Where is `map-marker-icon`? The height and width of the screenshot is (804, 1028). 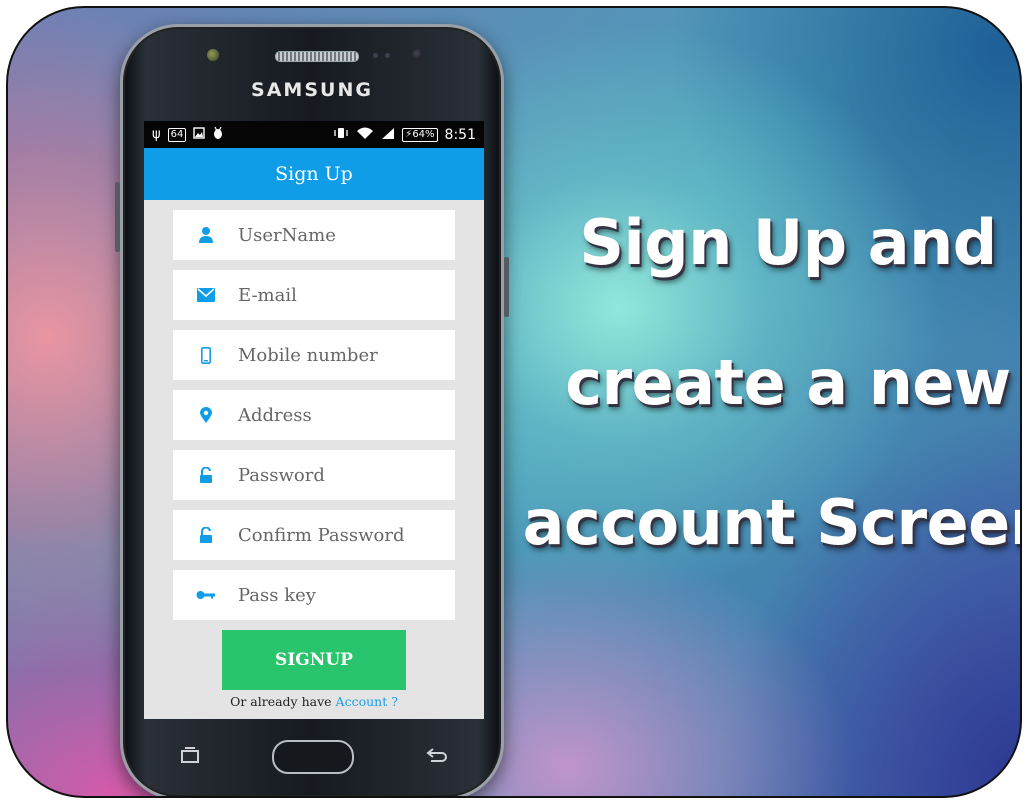
map-marker-icon is located at coordinates (205, 415).